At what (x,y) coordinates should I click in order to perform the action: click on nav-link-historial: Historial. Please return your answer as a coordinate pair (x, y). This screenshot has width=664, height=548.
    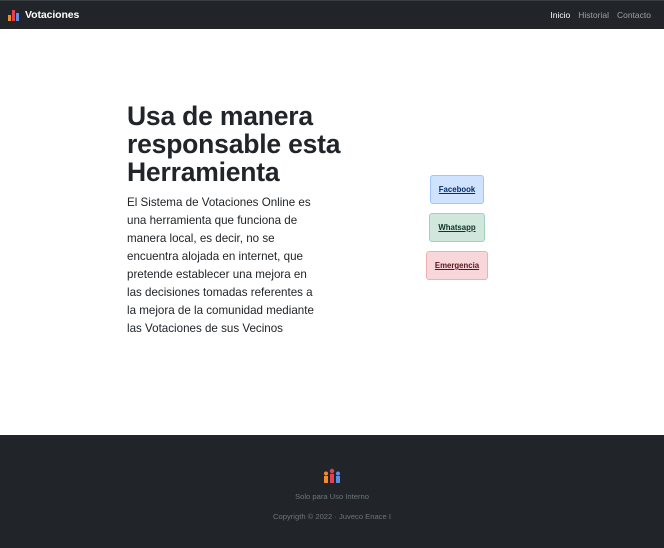
    Looking at the image, I should click on (593, 15).